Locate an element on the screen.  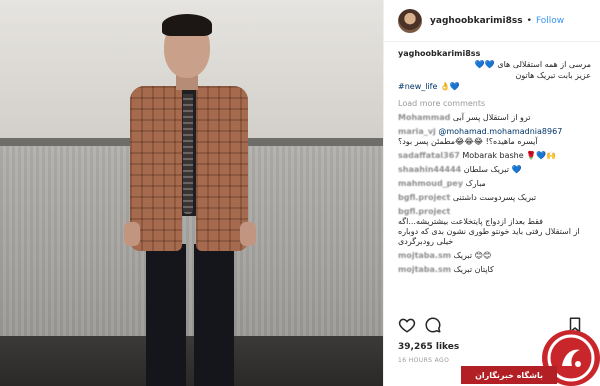
comment-username: sadaffatal367 is located at coordinates (429, 156).